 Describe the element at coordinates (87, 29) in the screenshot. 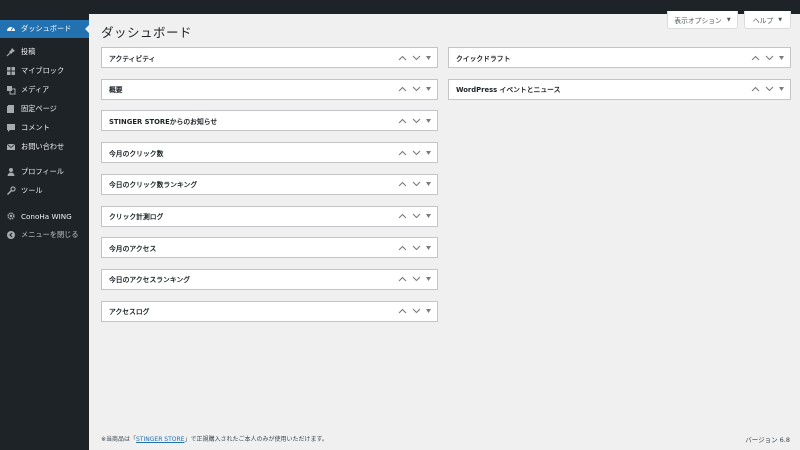

I see `active-indicator` at that location.